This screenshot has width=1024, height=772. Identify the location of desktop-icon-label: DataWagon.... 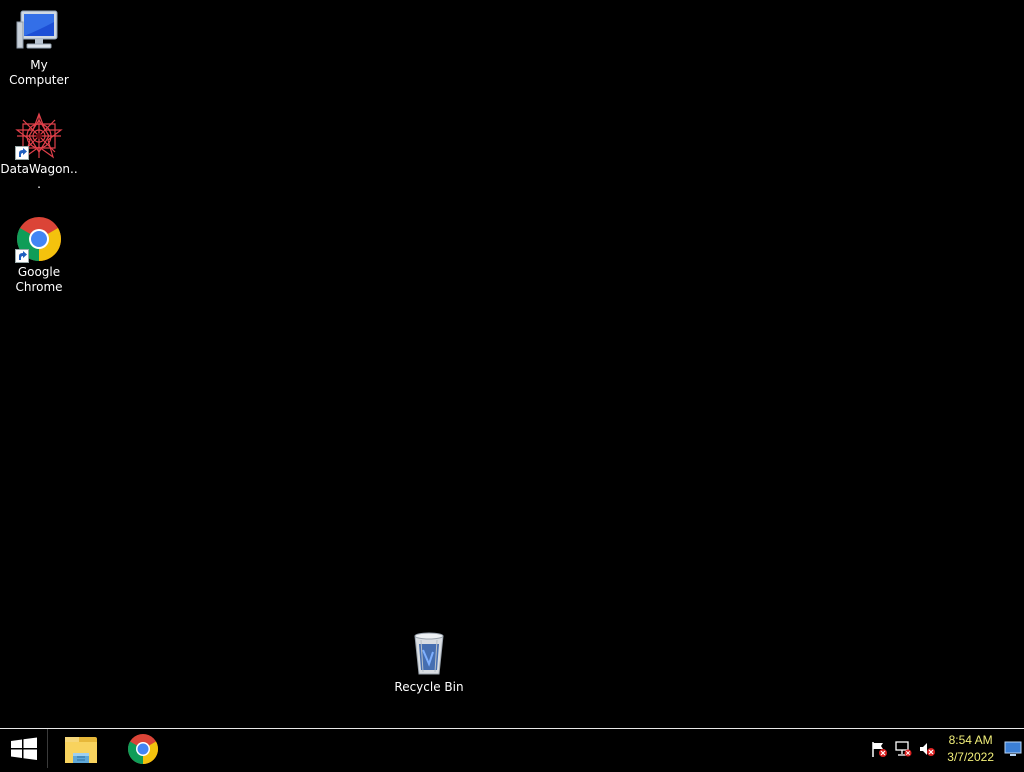
(39, 176).